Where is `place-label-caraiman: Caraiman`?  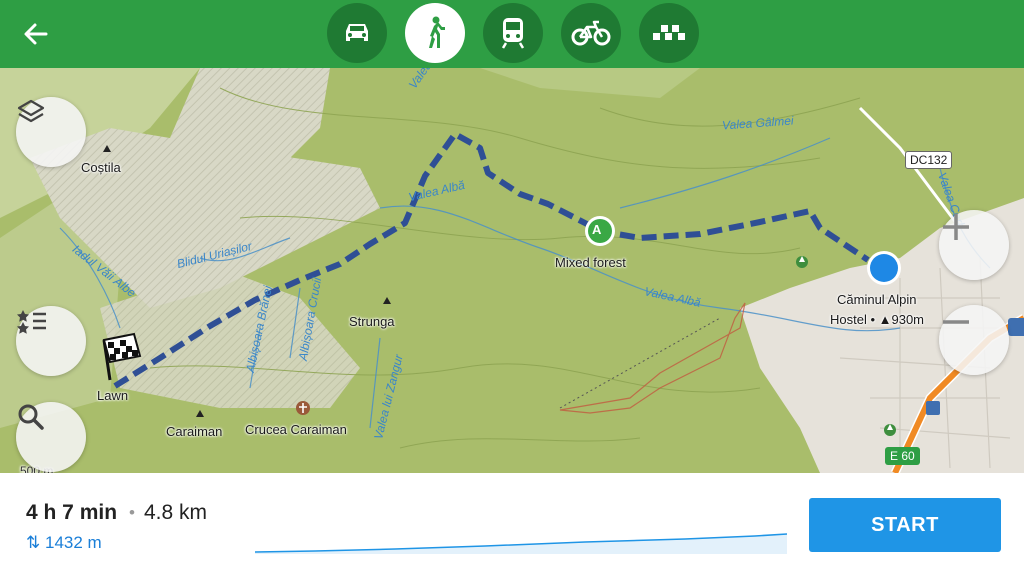
place-label-caraiman: Caraiman is located at coordinates (194, 431).